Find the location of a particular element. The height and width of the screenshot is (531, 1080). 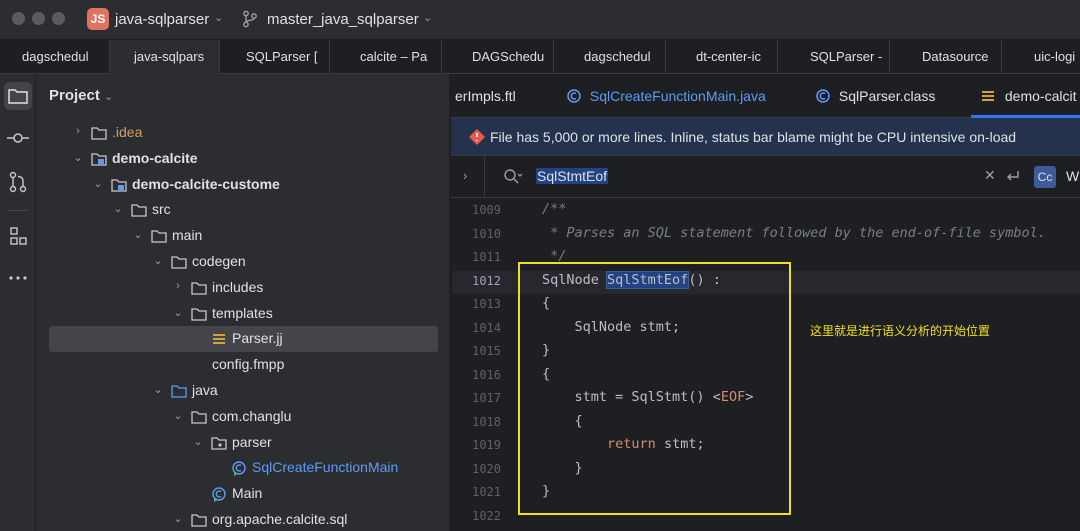

tree-item: ⌄ java is located at coordinates (243, 391).